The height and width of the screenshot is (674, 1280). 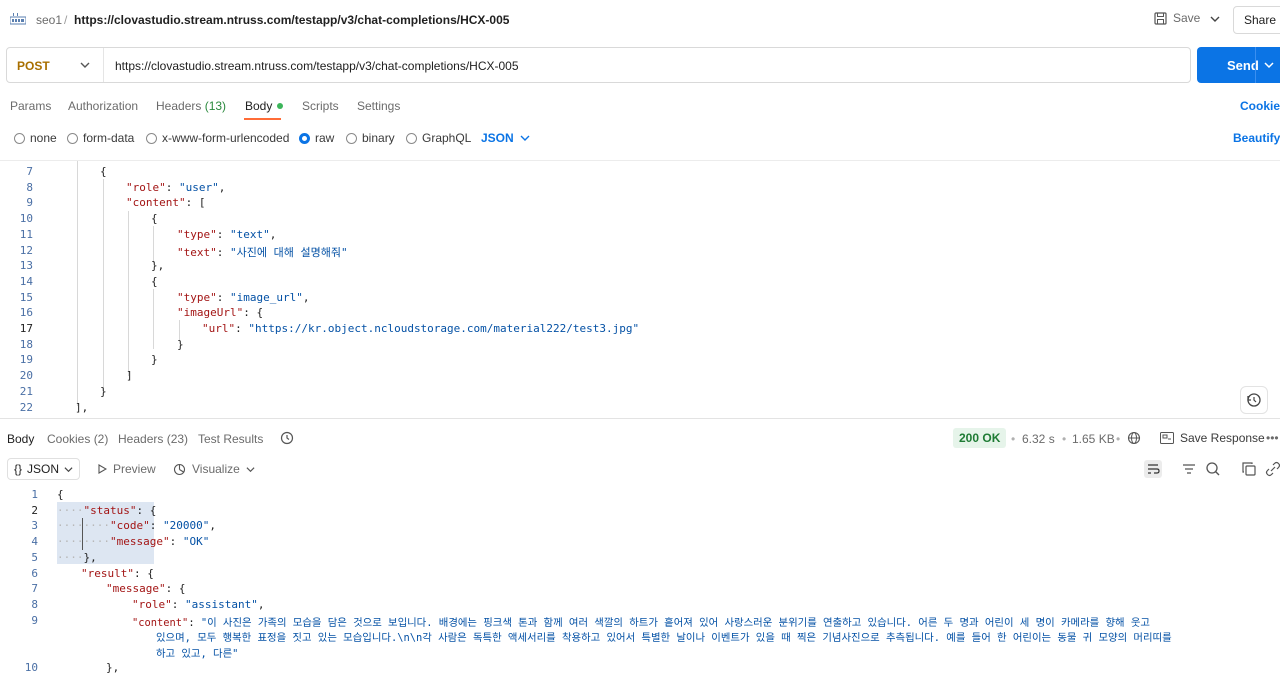 I want to click on save-options-chevron-down-icon, so click(x=1215, y=19).